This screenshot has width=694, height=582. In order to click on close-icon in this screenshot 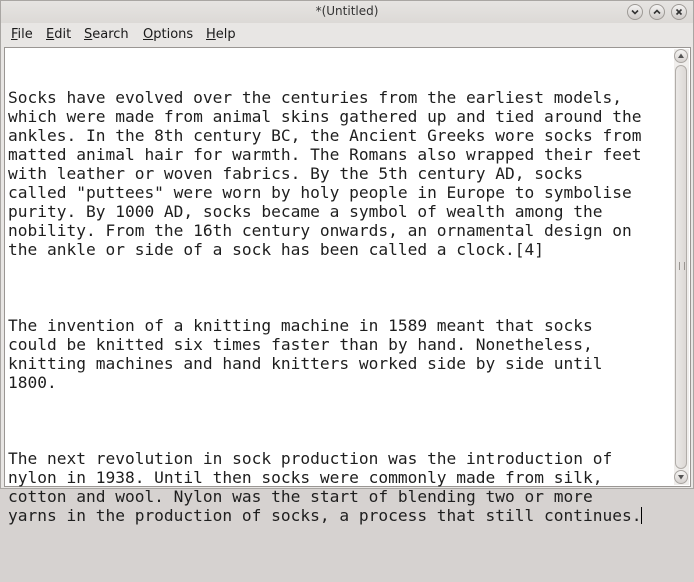, I will do `click(679, 12)`.